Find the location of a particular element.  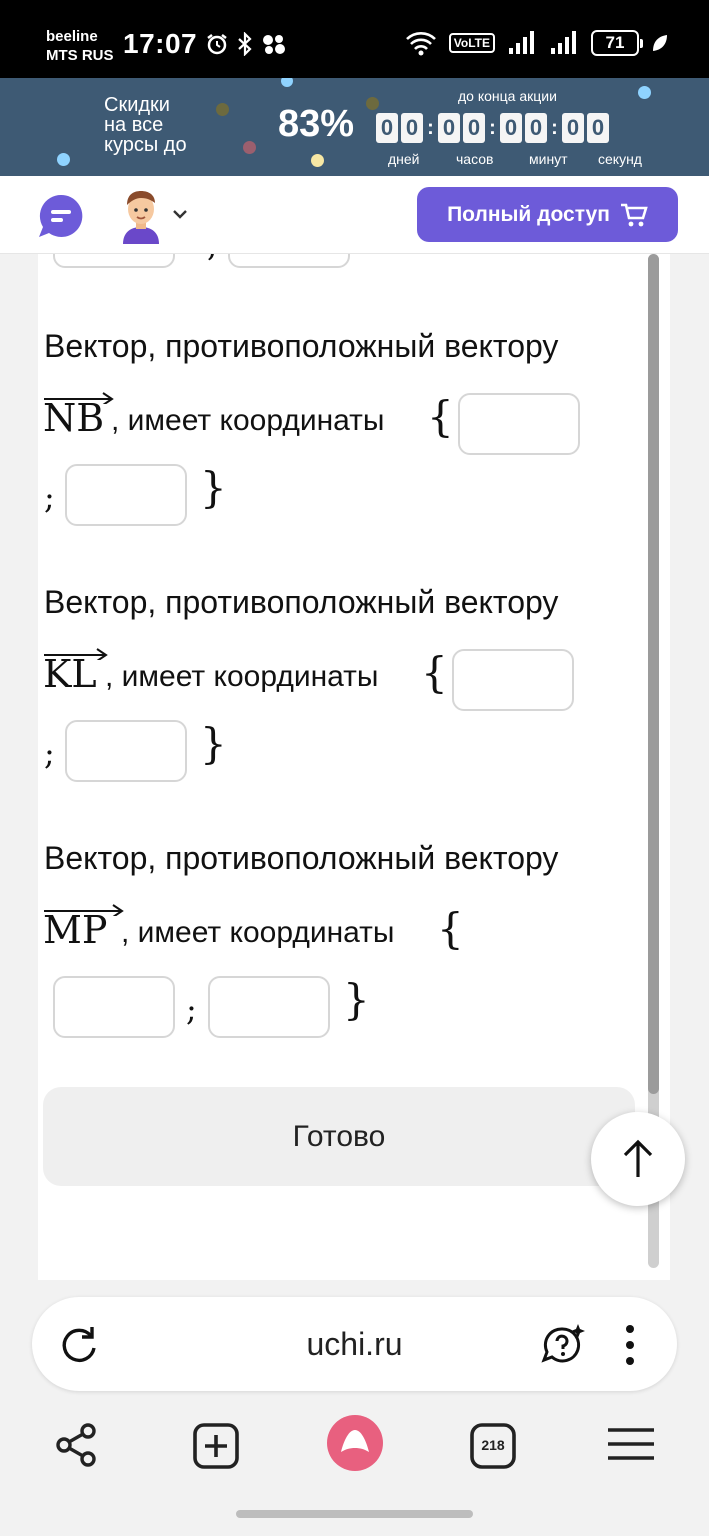

carrier-line-1: beeline is located at coordinates (72, 36).